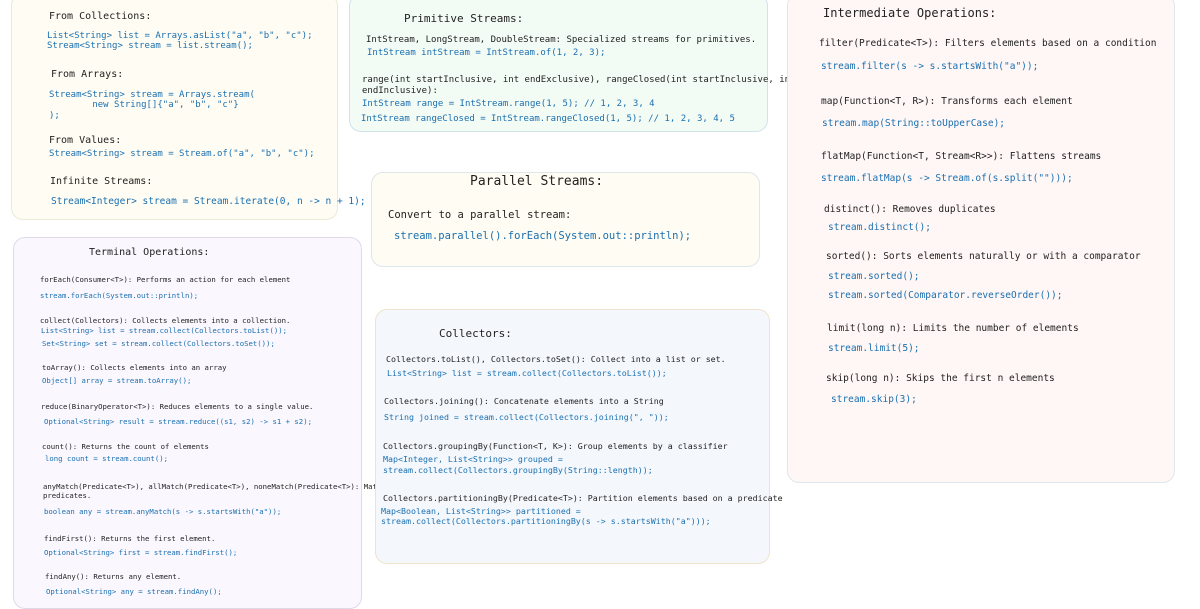  What do you see at coordinates (914, 123) in the screenshot?
I see `intermediate-code: stream.map(String::toUpperCase);` at bounding box center [914, 123].